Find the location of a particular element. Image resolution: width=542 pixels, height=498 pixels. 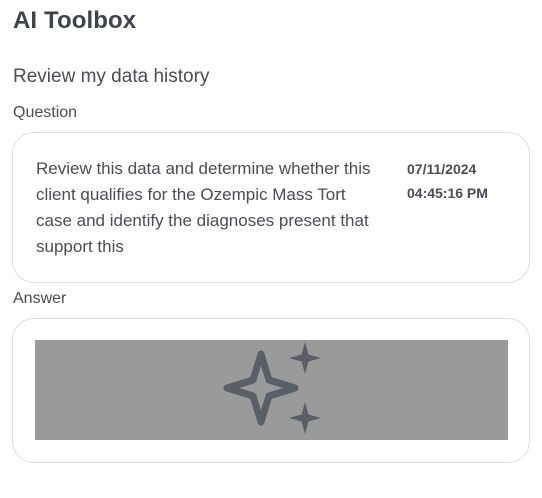

question-time: 04:45:16 PM is located at coordinates (447, 193).